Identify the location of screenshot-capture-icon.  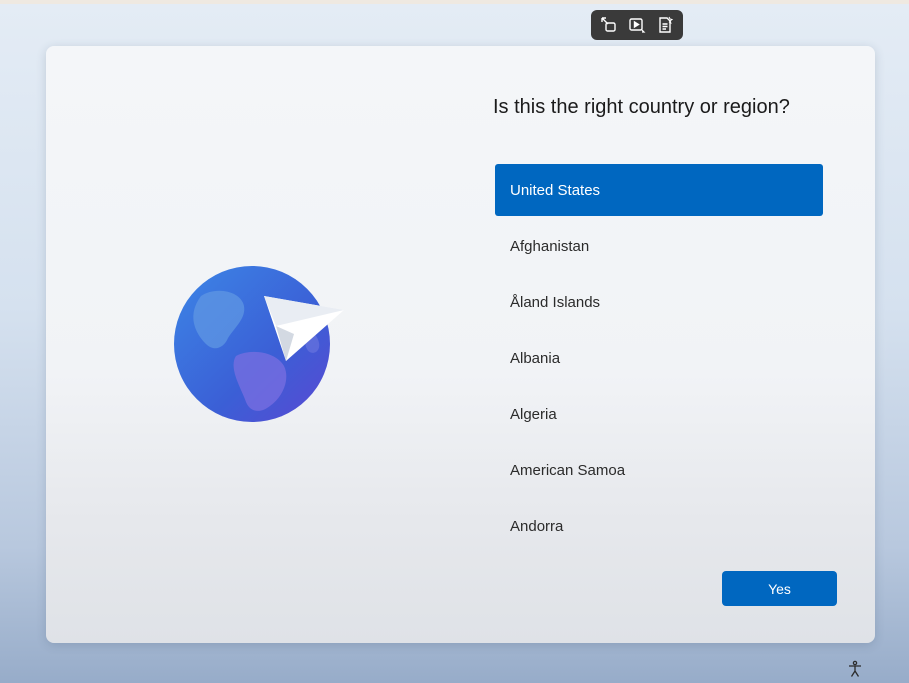
(609, 25).